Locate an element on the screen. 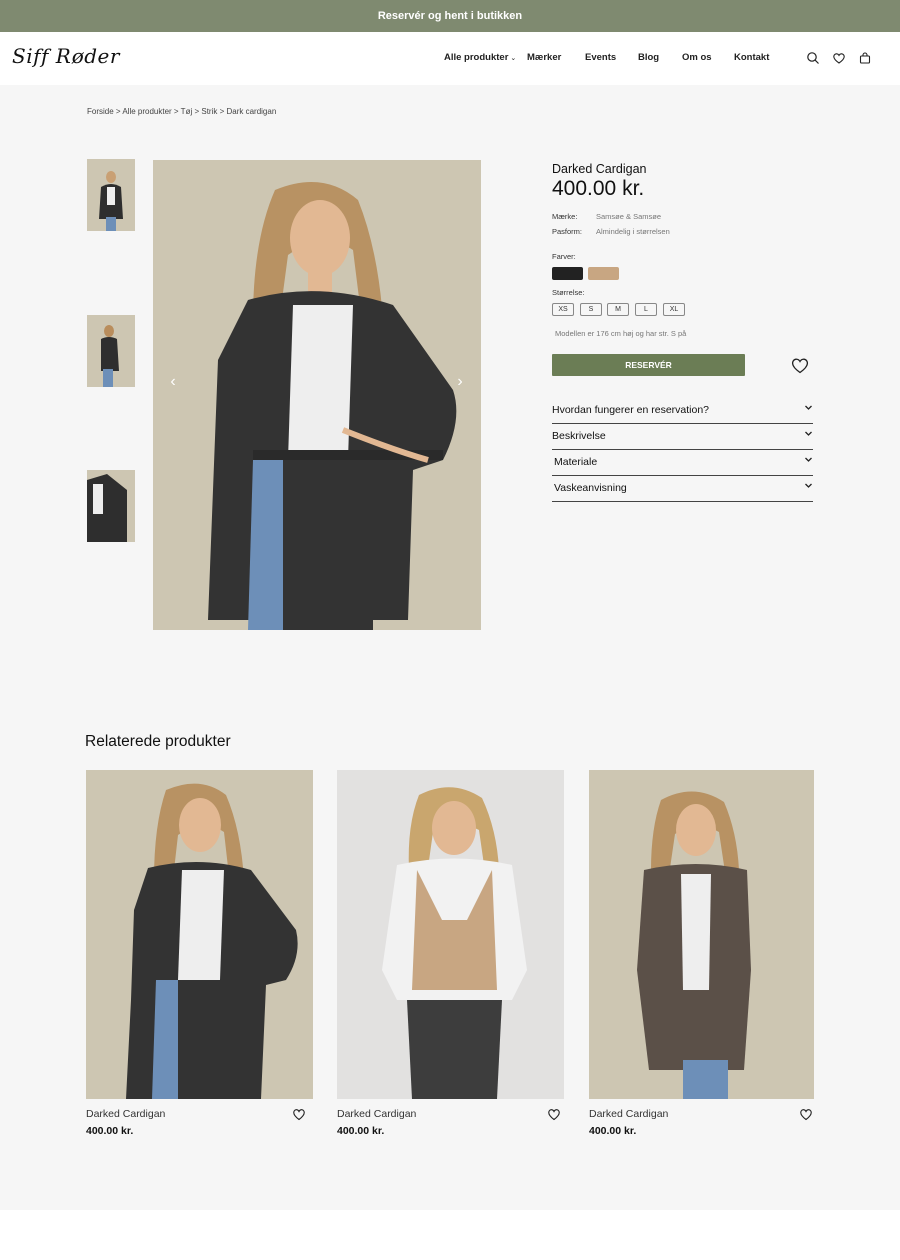 The width and height of the screenshot is (900, 1260). size-option-xl: XL is located at coordinates (674, 309).